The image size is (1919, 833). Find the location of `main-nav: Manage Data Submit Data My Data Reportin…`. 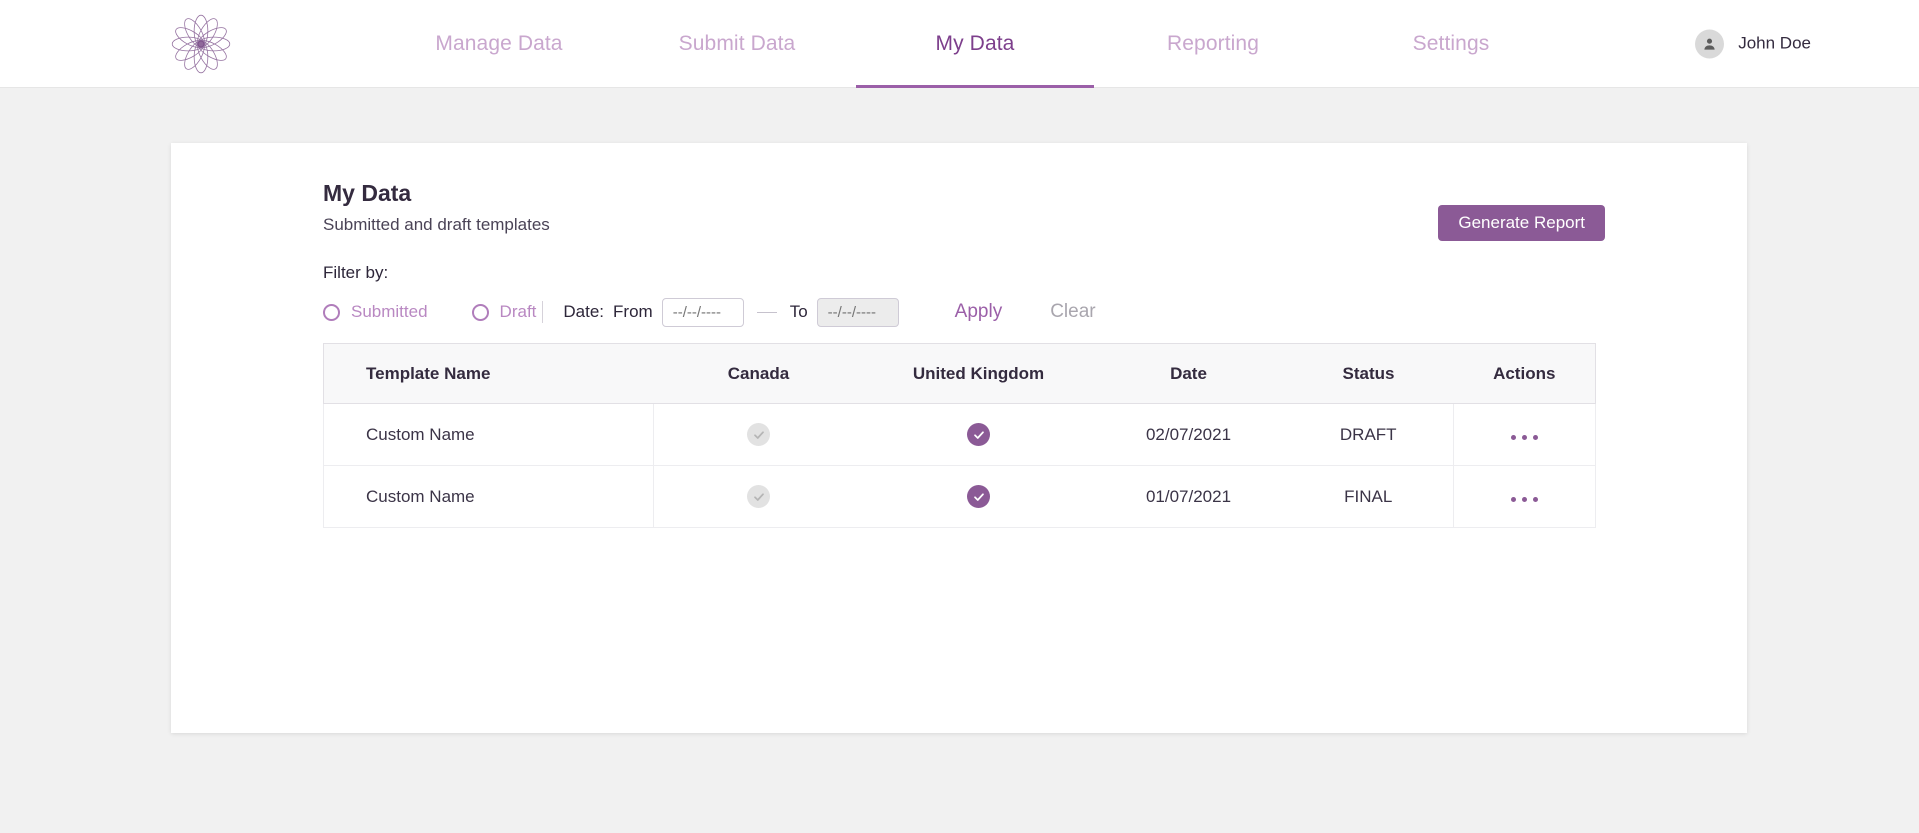

main-nav: Manage Data Submit Data My Data Reportin… is located at coordinates (975, 44).